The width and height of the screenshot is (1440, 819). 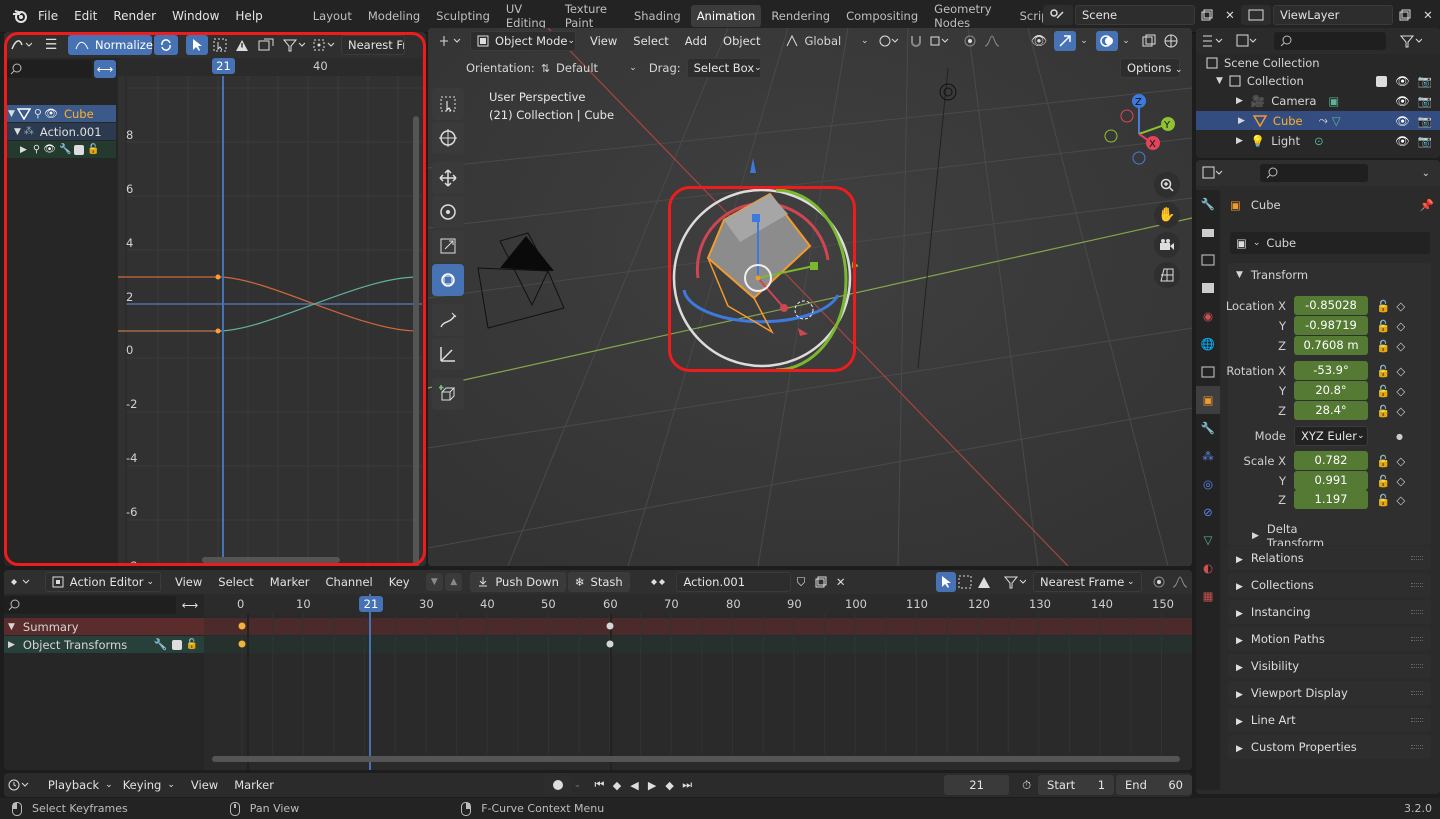 I want to click on display-mode-icon, so click(x=1247, y=41).